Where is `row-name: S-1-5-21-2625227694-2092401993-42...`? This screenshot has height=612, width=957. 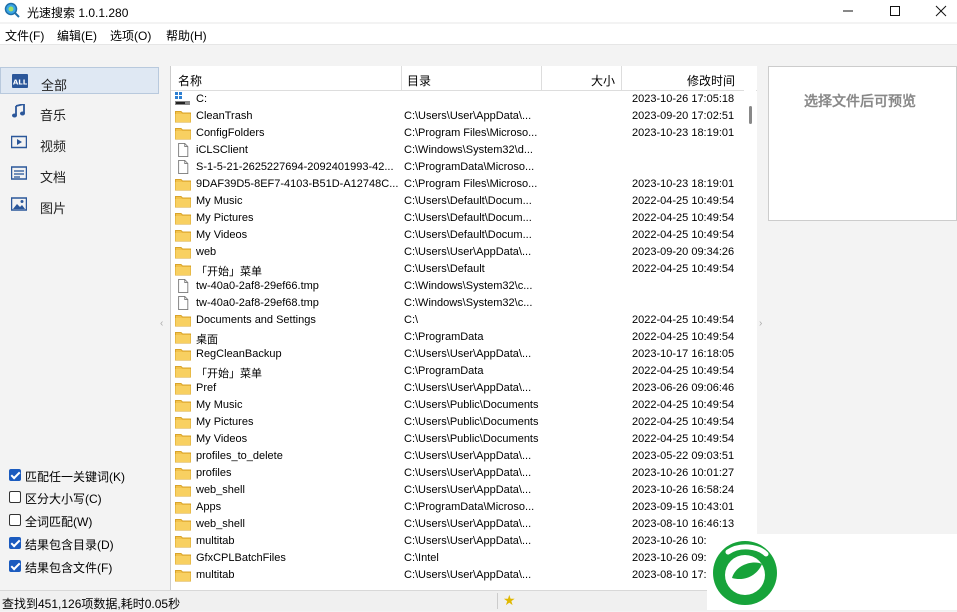
row-name: S-1-5-21-2625227694-2092401993-42... is located at coordinates (295, 167).